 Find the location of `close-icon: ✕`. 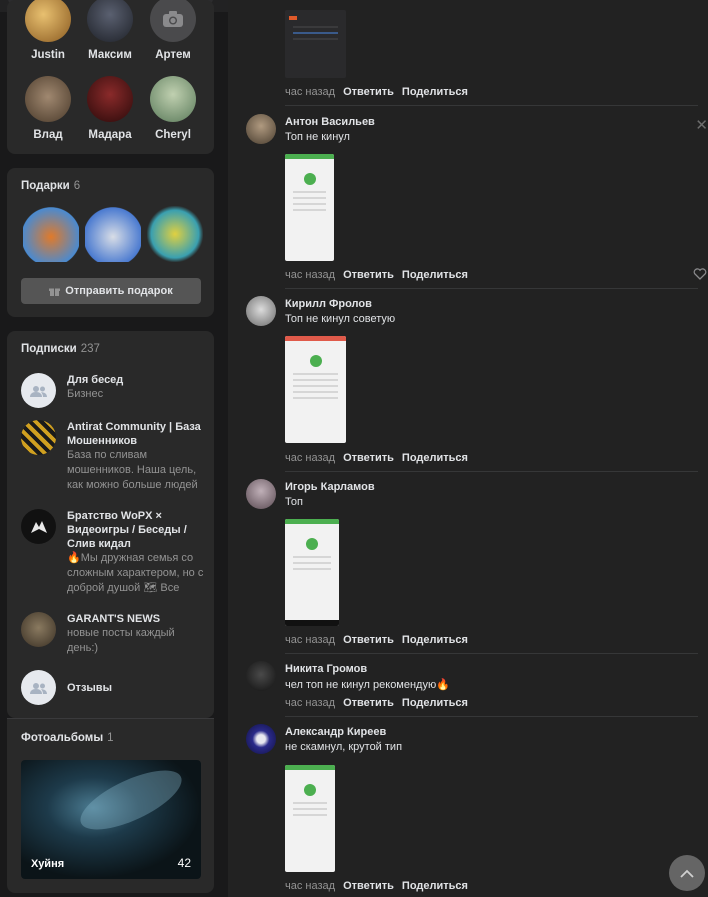

close-icon: ✕ is located at coordinates (701, 125).